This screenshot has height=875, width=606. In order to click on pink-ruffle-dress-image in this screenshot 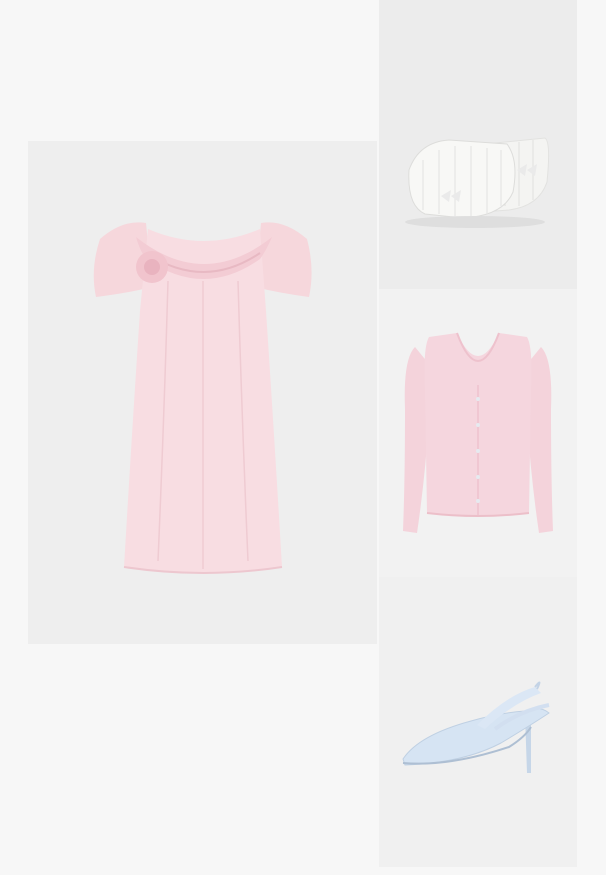, I will do `click(202, 398)`.